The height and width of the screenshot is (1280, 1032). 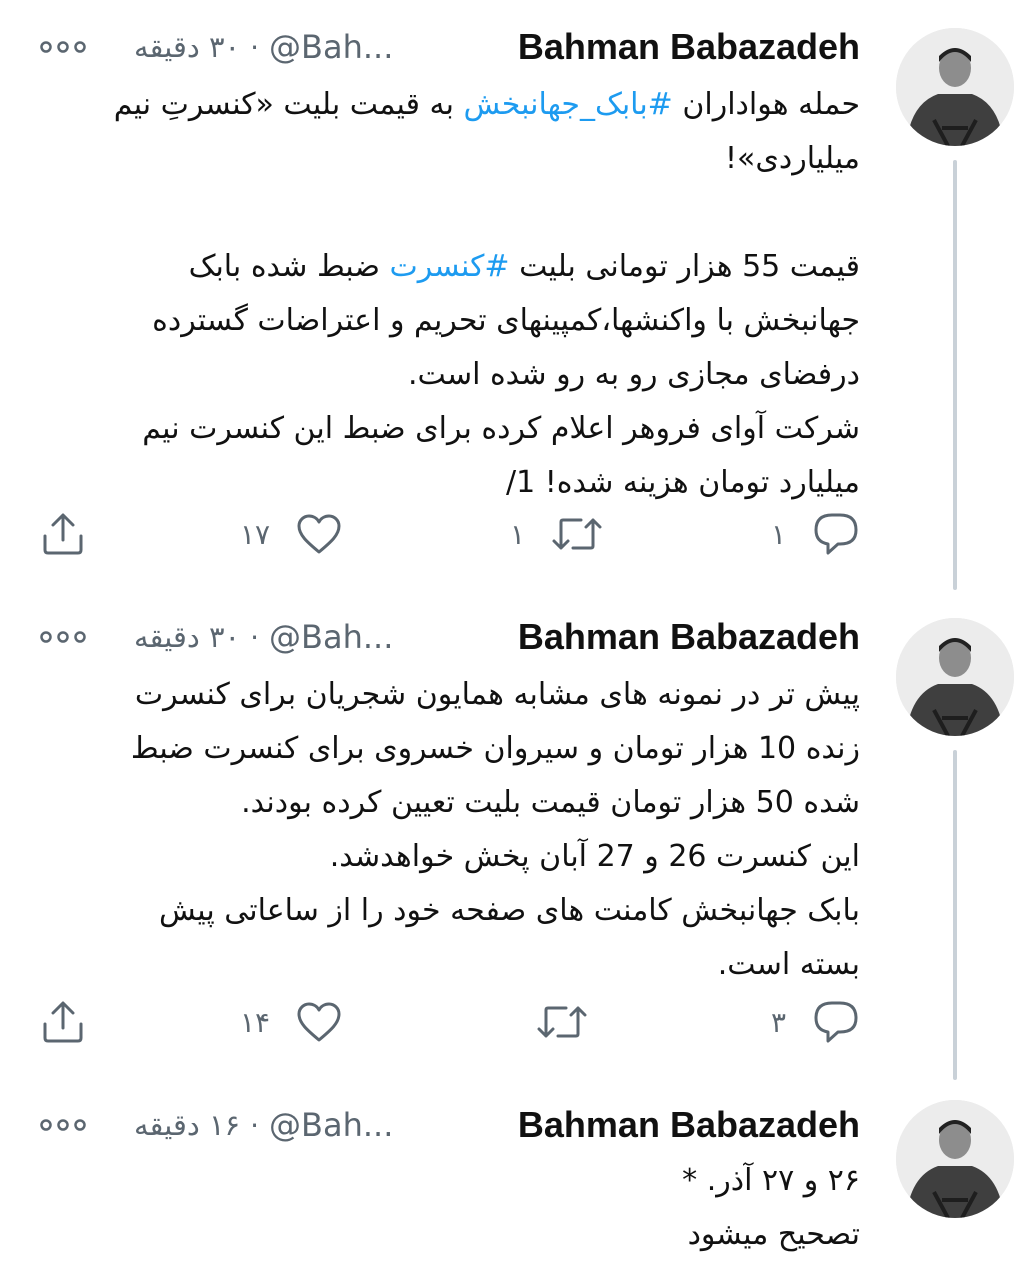 I want to click on tweet-text-segment: میلیاردی»!, so click(x=792, y=158).